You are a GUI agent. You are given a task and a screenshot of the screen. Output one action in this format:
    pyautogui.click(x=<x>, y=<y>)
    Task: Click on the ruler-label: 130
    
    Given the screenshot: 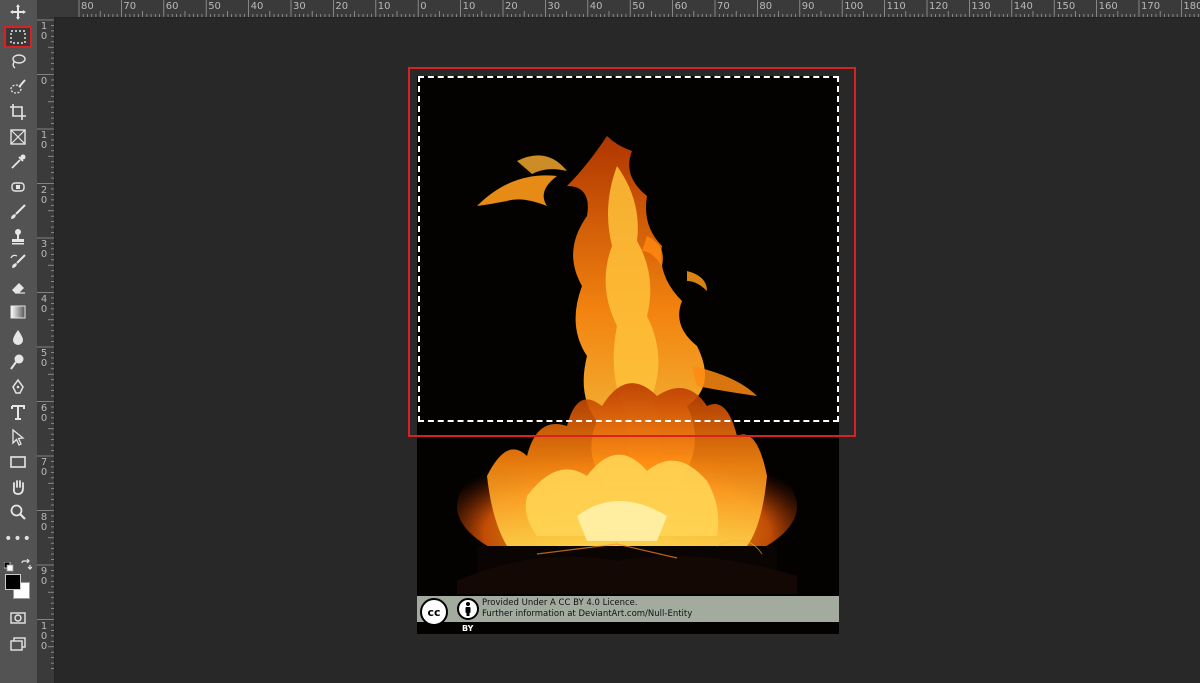 What is the action you would take?
    pyautogui.click(x=981, y=6)
    